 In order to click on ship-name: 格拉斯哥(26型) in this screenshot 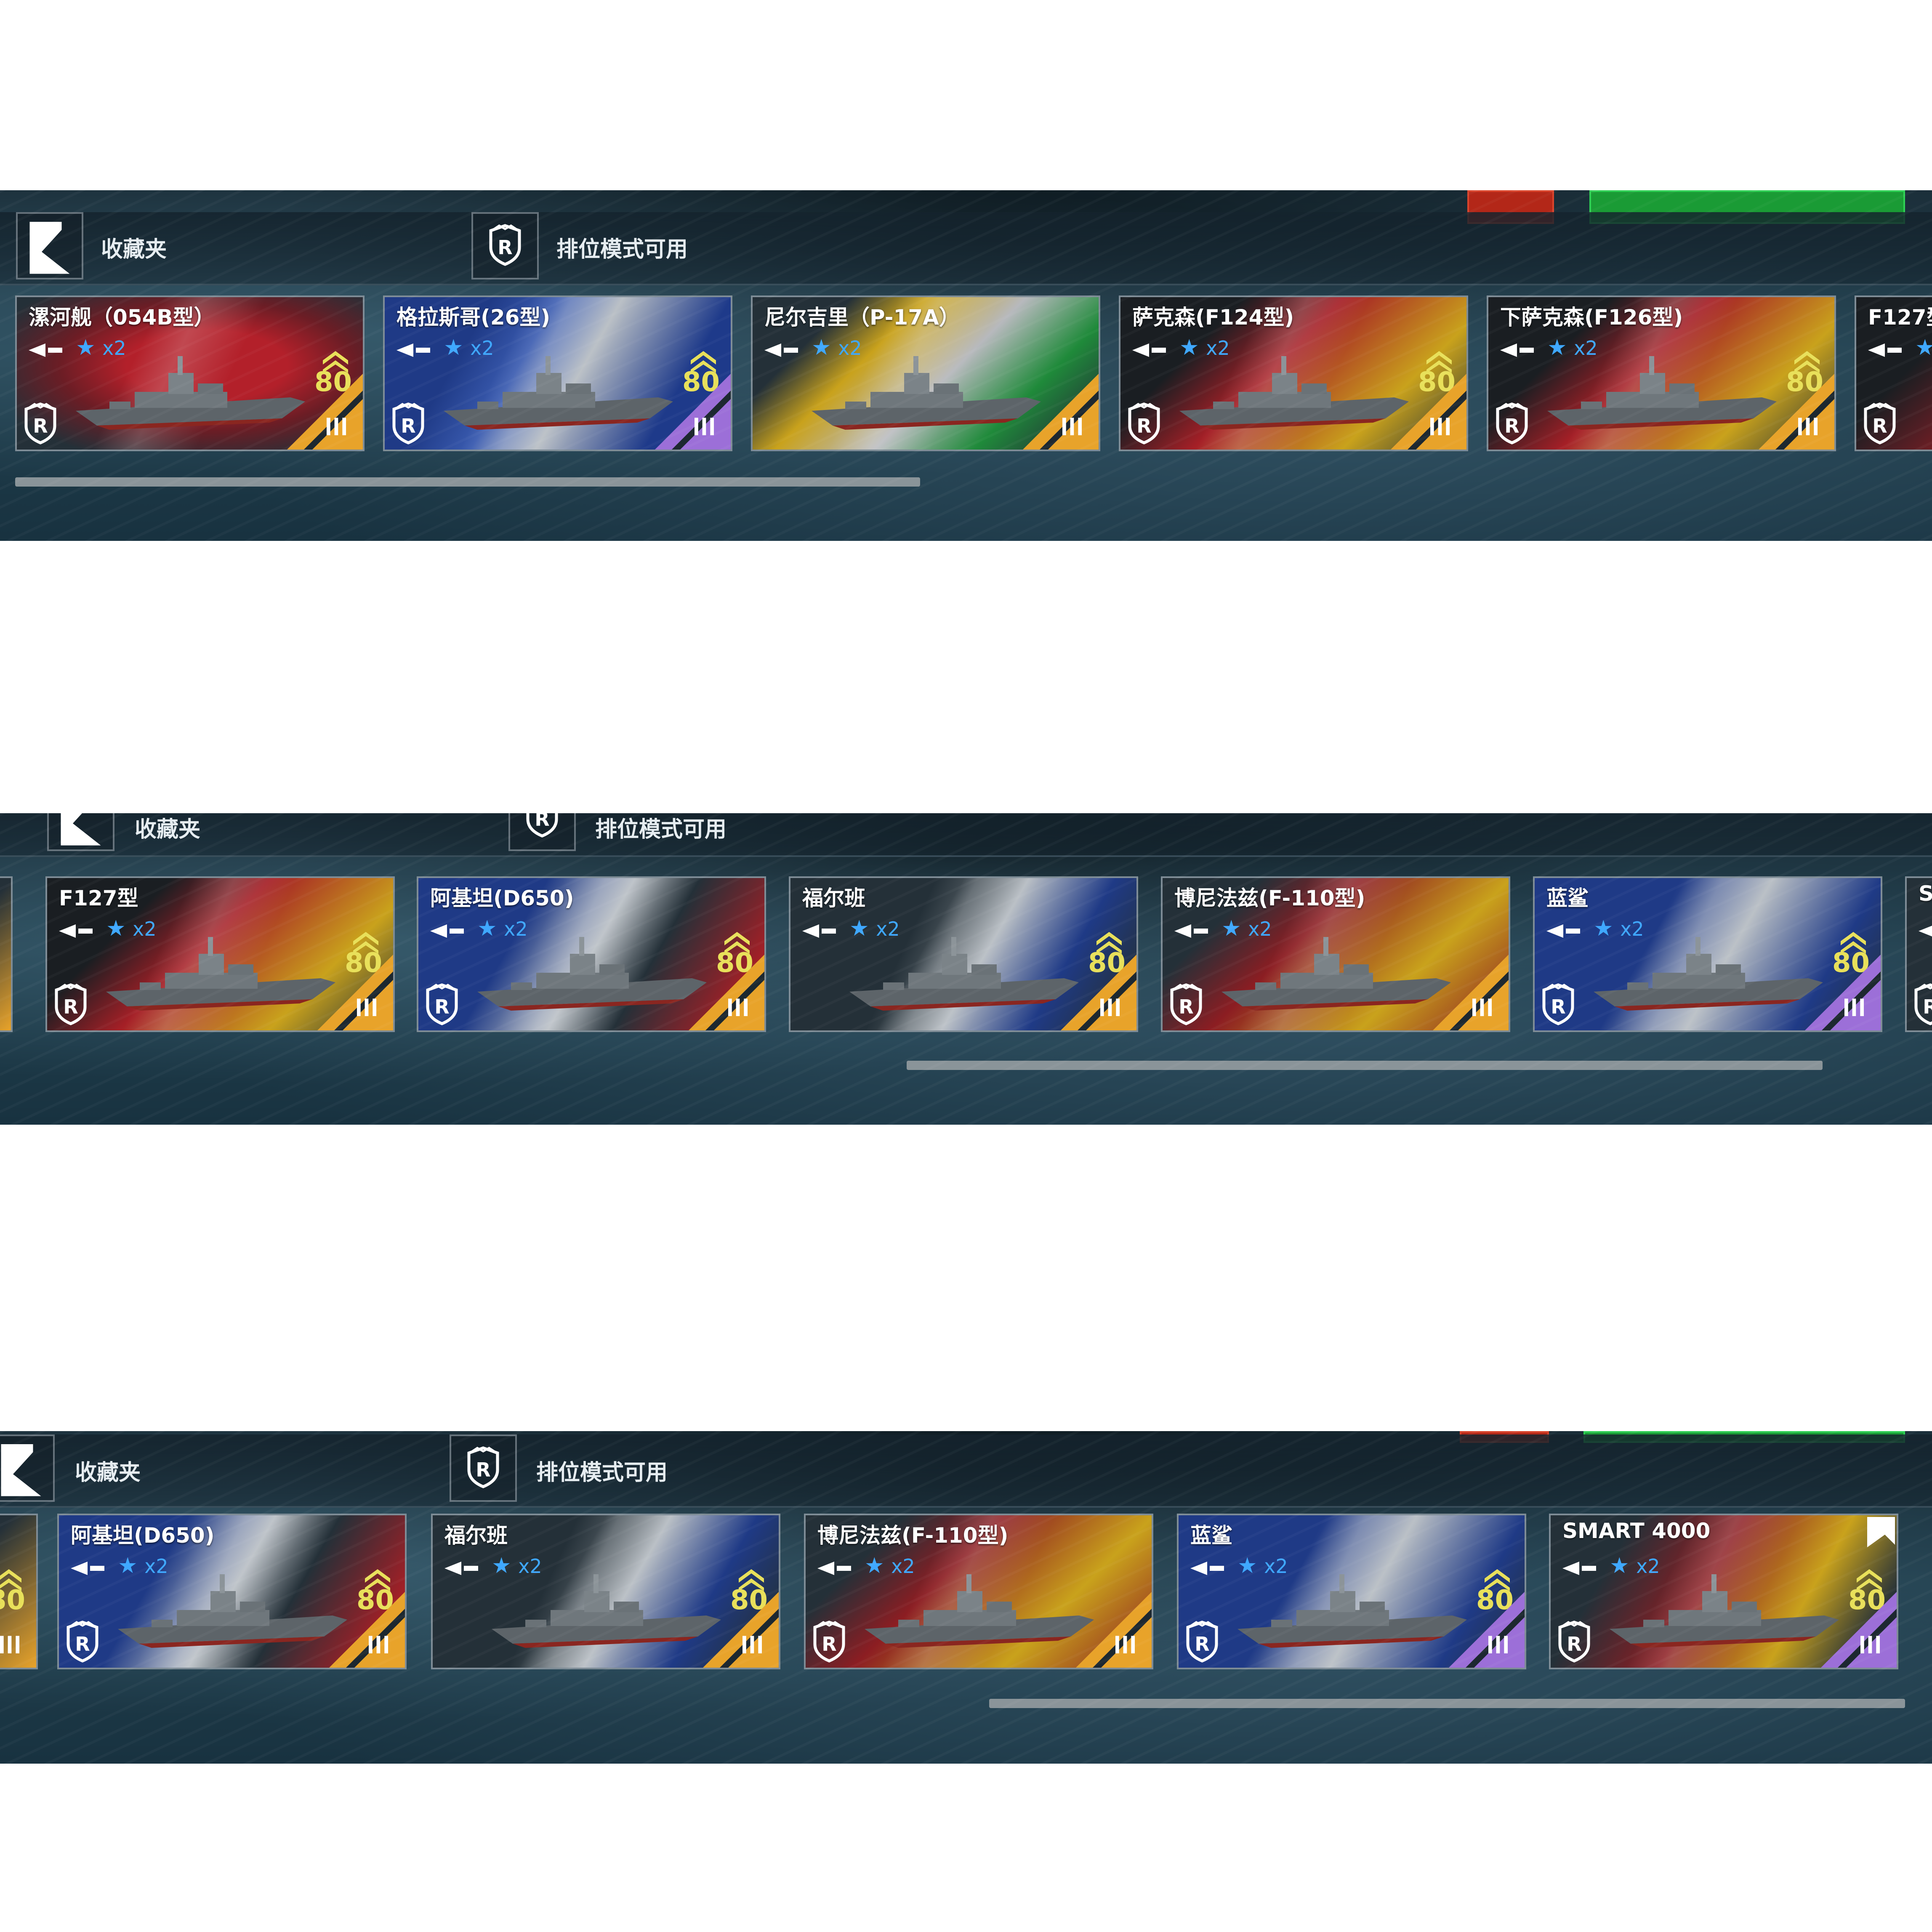, I will do `click(474, 318)`.